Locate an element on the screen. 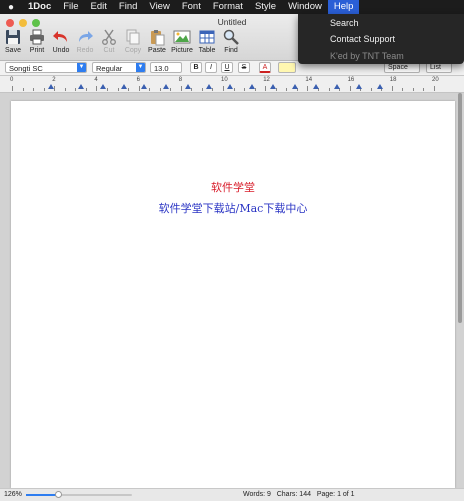  help-menu-dropdown: Search Contact Support K'ed by TNT Team is located at coordinates (381, 39).